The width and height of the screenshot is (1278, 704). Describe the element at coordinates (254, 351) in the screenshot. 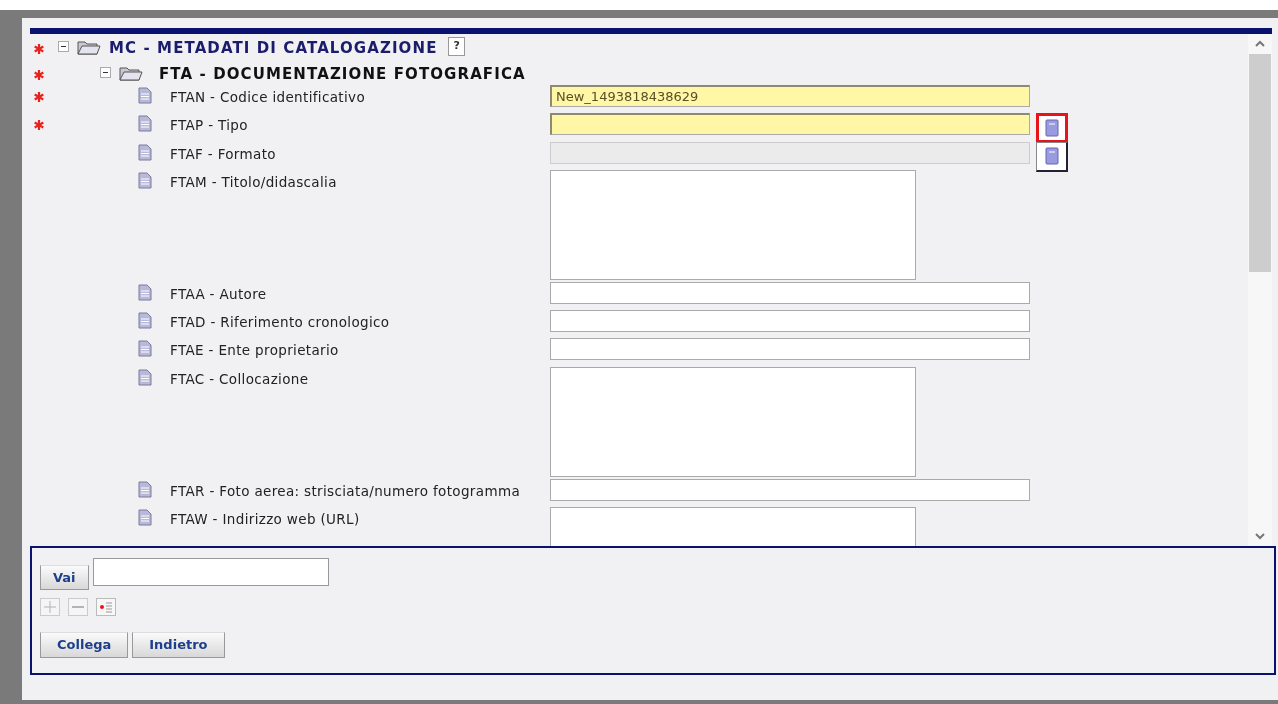

I see `field-label: FTAE - Ente proprietario` at that location.